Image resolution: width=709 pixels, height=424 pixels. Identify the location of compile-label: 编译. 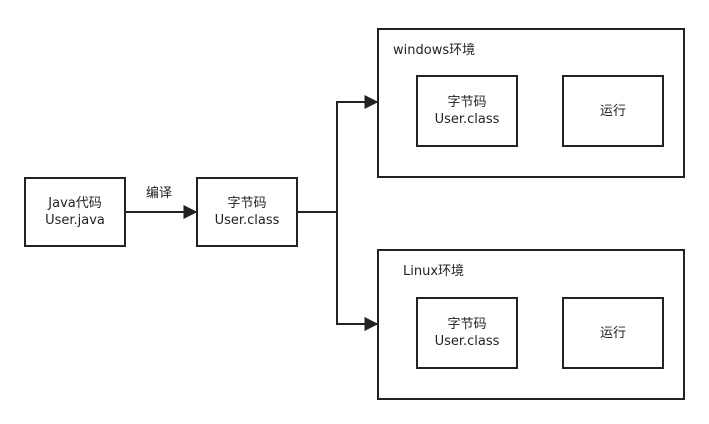
(159, 193).